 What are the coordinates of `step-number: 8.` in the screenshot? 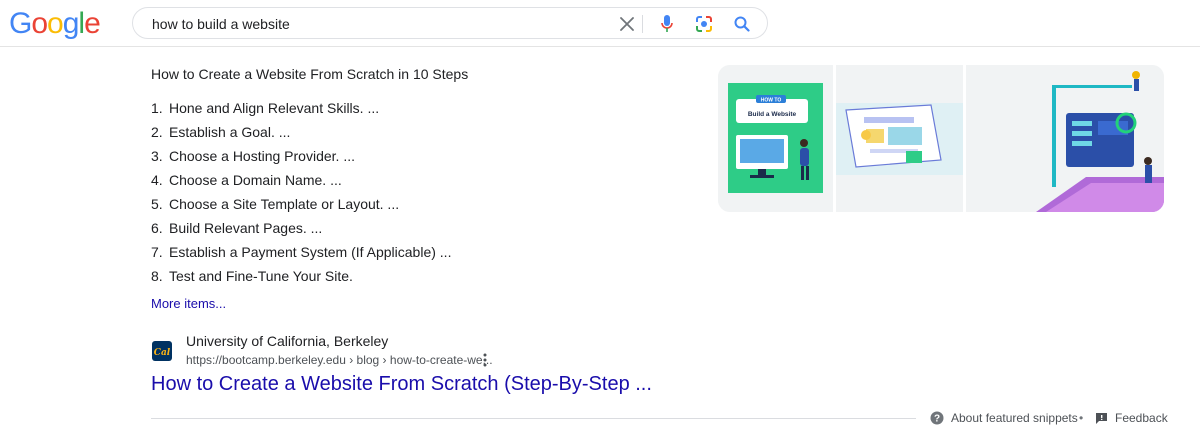 It's located at (157, 276).